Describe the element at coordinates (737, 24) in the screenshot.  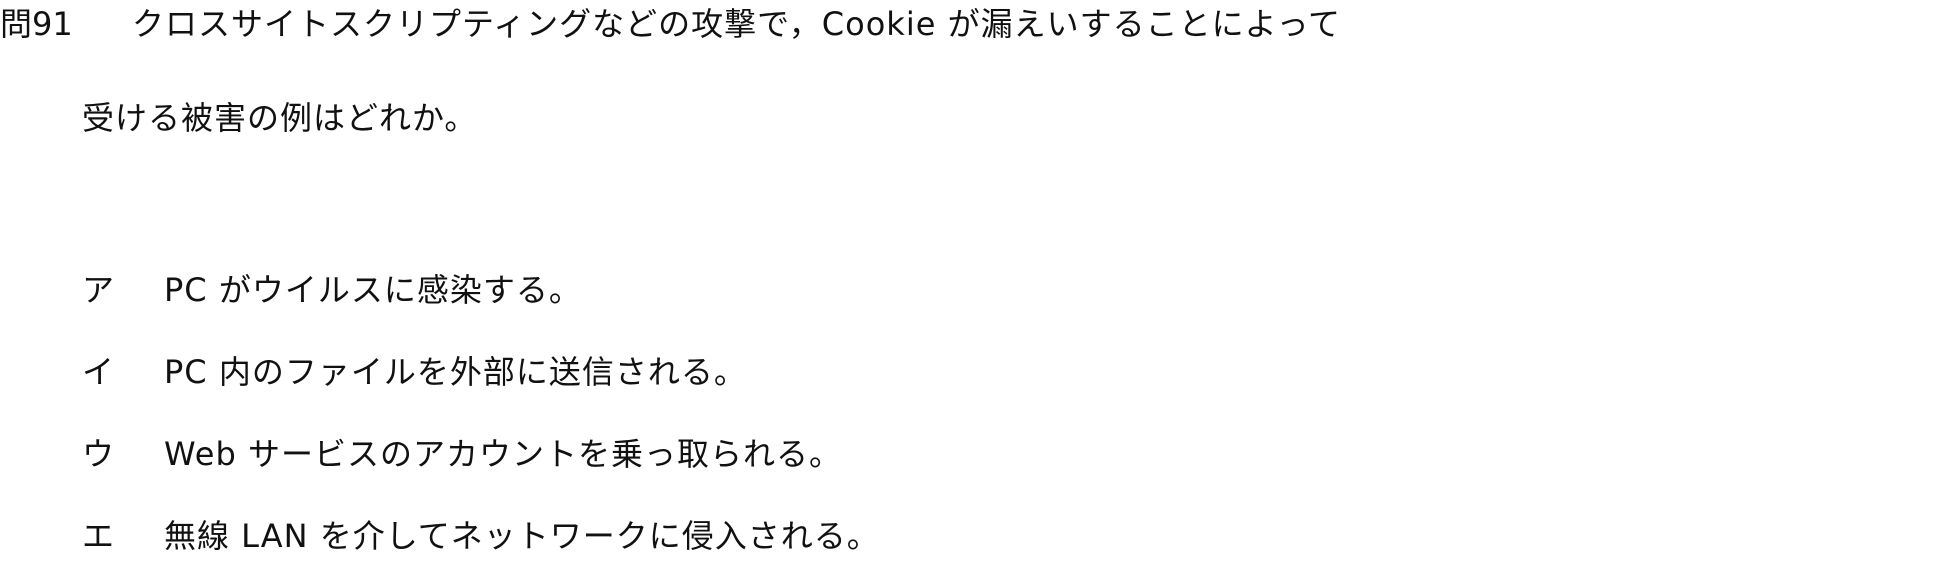
I see `question-text-line-1: クロスサイトスクリプティングなどの攻撃で，Cookie が漏えいすることによって` at that location.